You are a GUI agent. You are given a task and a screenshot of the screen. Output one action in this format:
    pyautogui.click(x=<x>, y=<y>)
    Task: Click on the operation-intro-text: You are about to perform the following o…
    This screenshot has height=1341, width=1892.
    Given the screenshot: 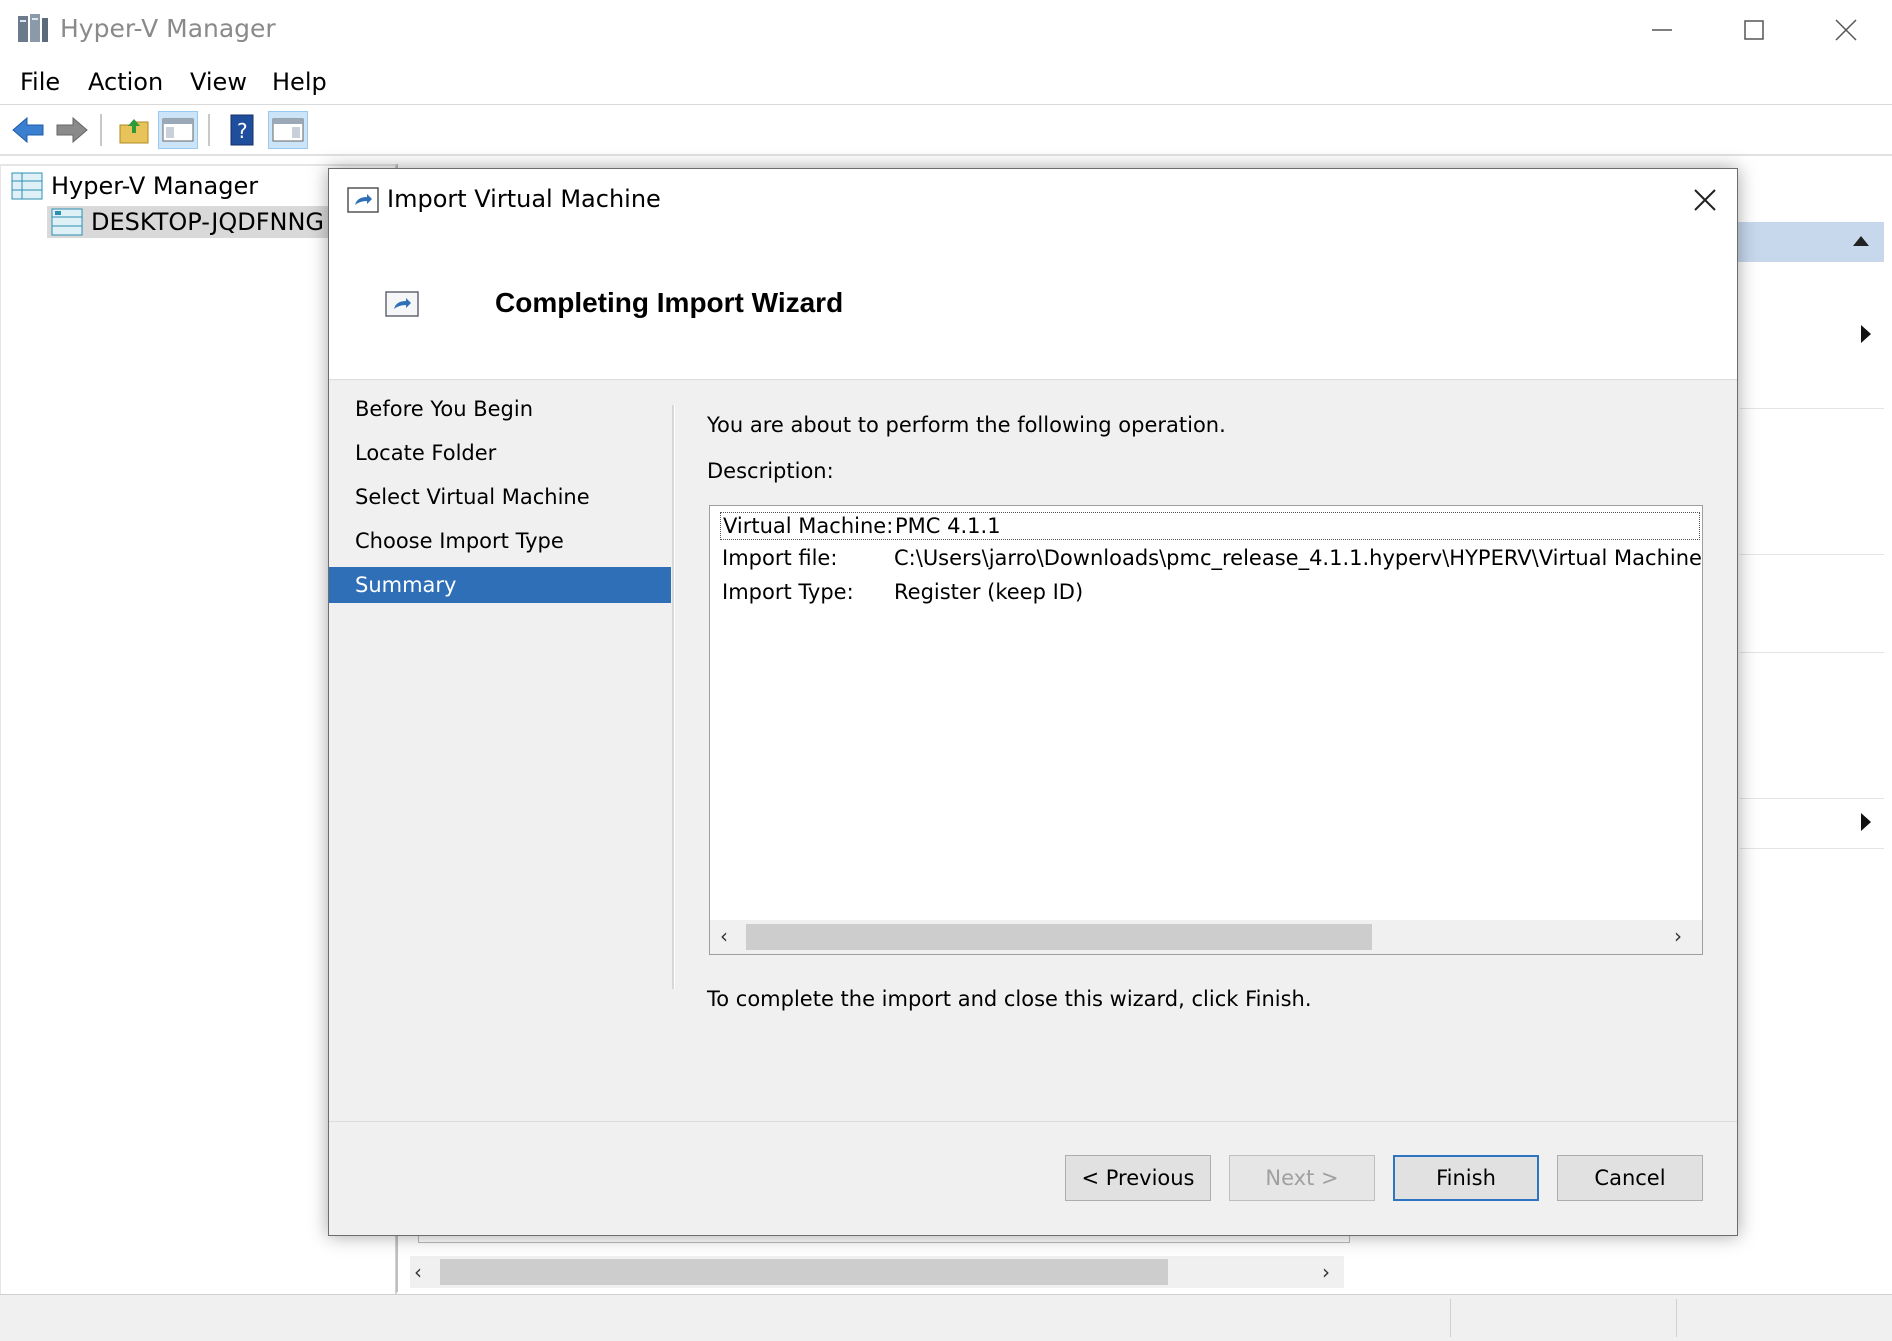 What is the action you would take?
    pyautogui.click(x=966, y=425)
    